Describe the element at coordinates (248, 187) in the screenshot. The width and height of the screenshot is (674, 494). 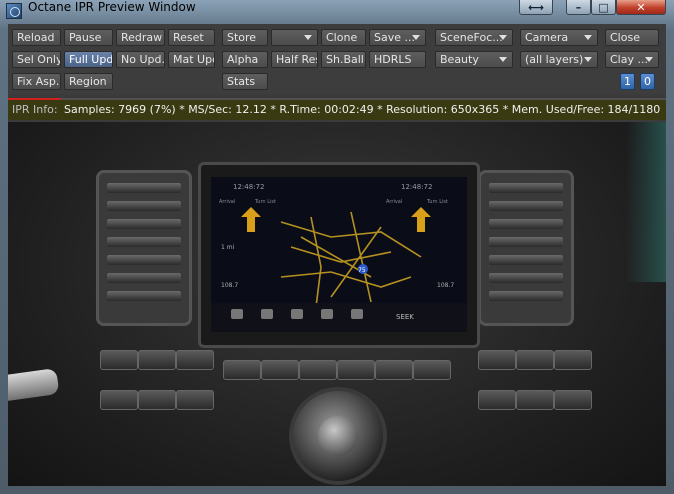
I see `left-time: 12:48:72` at that location.